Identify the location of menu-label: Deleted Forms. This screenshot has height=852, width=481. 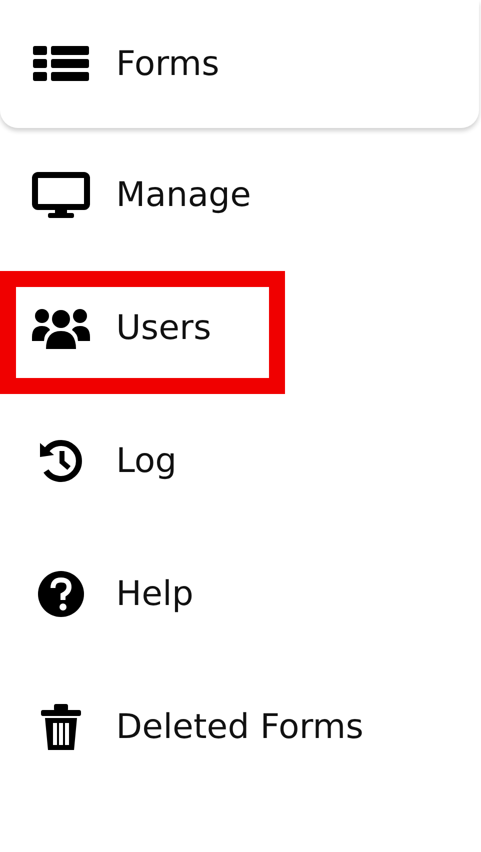
(240, 726).